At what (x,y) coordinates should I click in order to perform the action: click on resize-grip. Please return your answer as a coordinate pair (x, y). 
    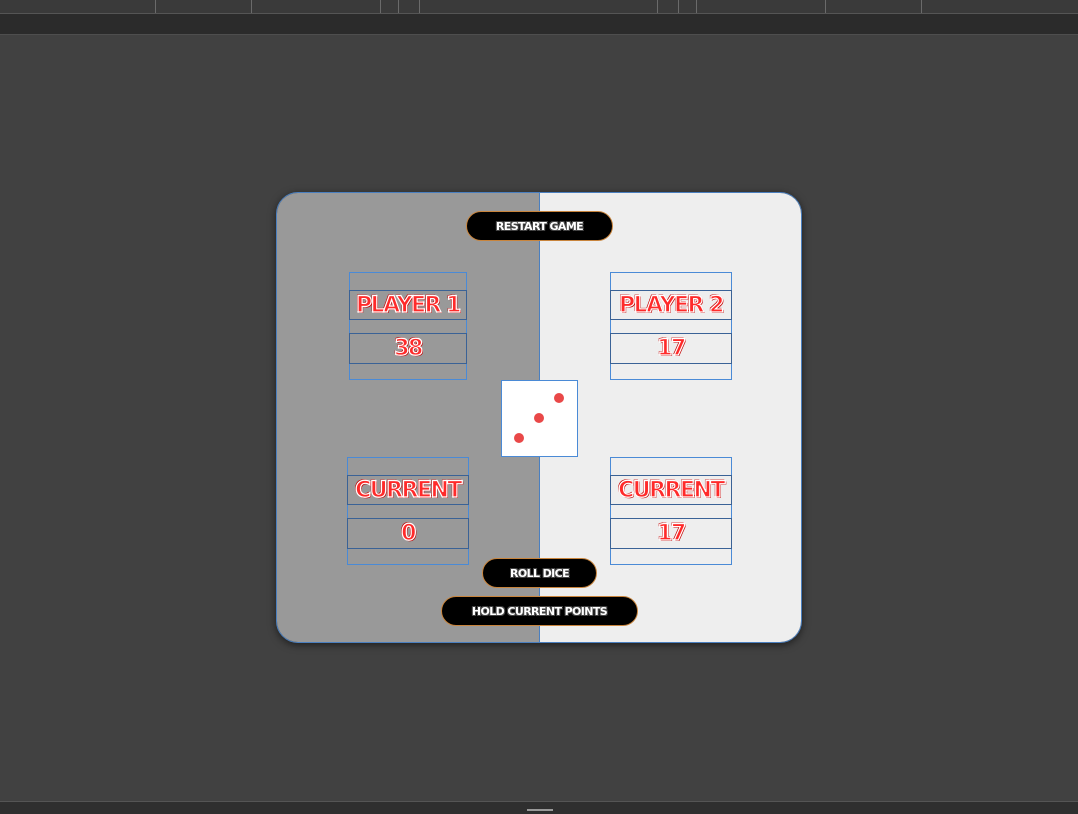
    Looking at the image, I should click on (540, 810).